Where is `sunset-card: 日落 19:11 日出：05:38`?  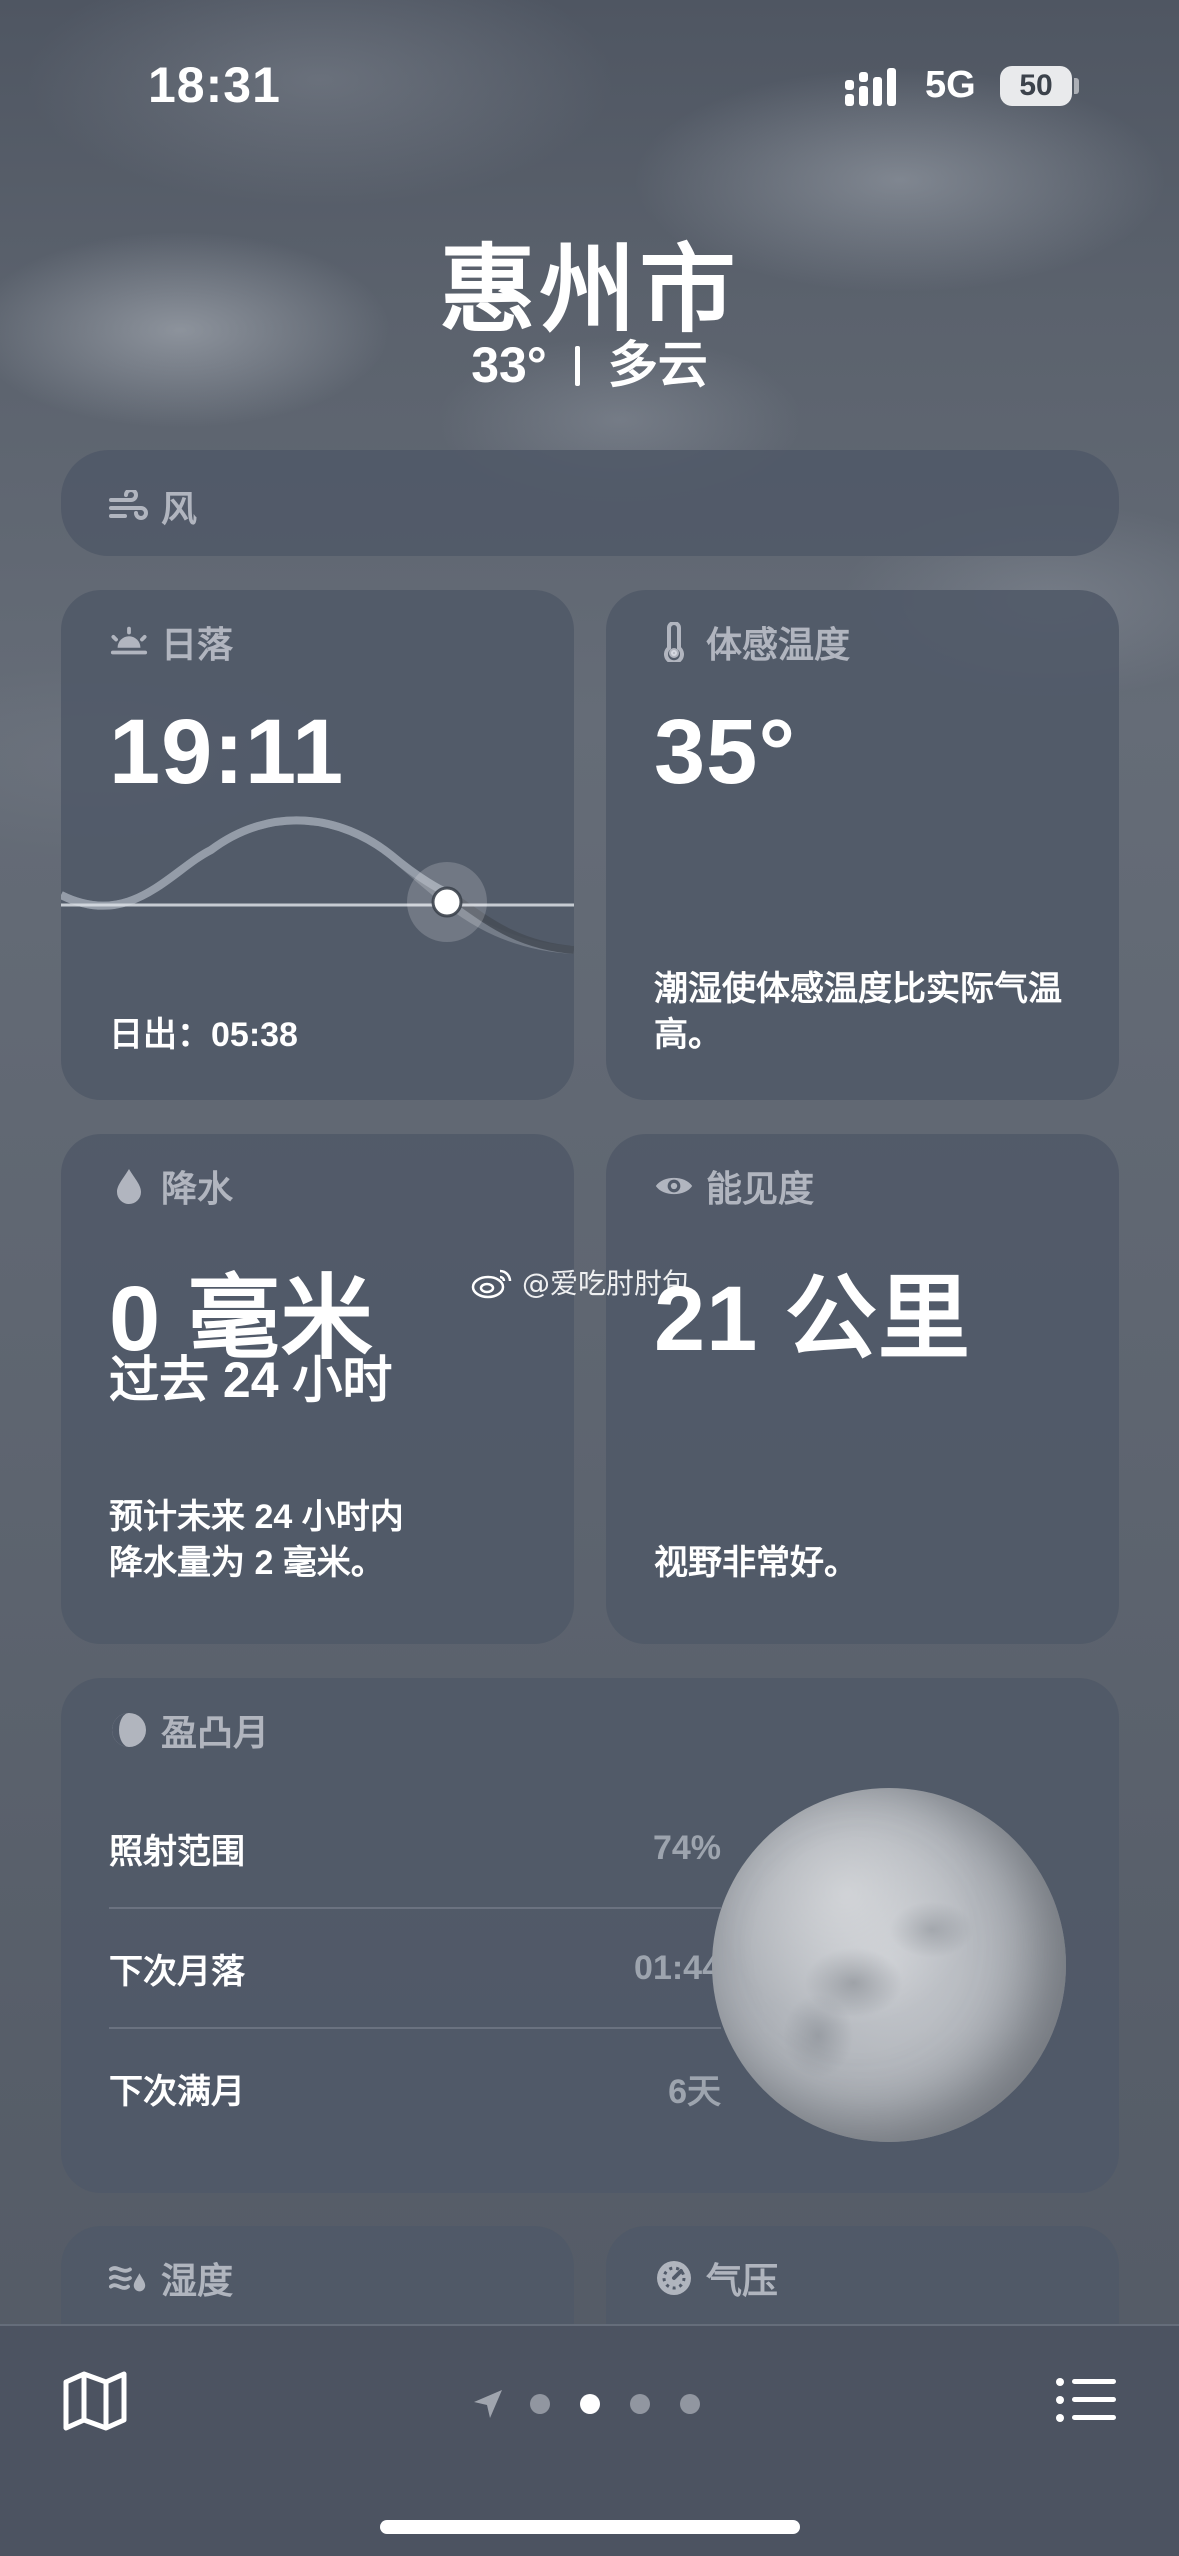 sunset-card: 日落 19:11 日出：05:38 is located at coordinates (317, 845).